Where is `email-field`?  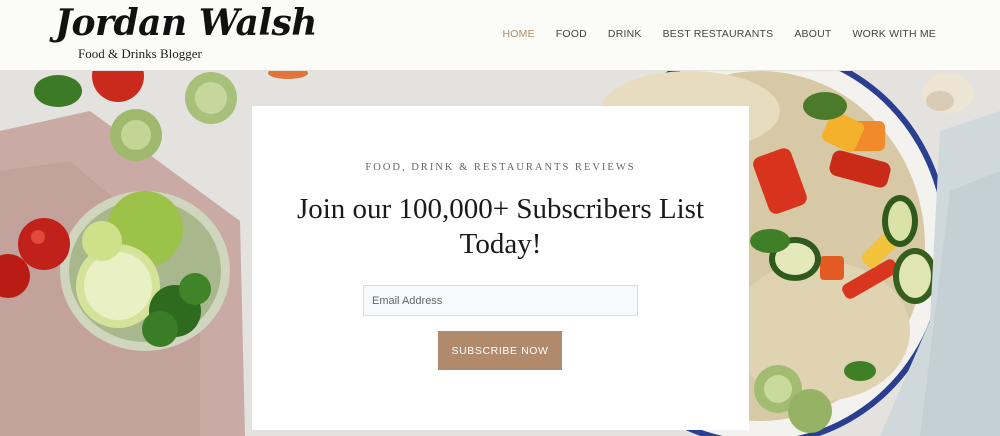 email-field is located at coordinates (500, 300).